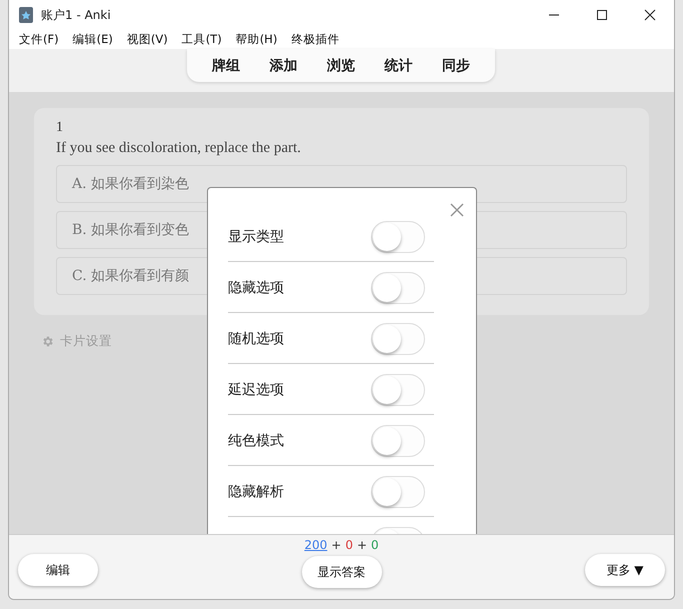  Describe the element at coordinates (76, 15) in the screenshot. I see `window-title: 账户1 - Anki` at that location.